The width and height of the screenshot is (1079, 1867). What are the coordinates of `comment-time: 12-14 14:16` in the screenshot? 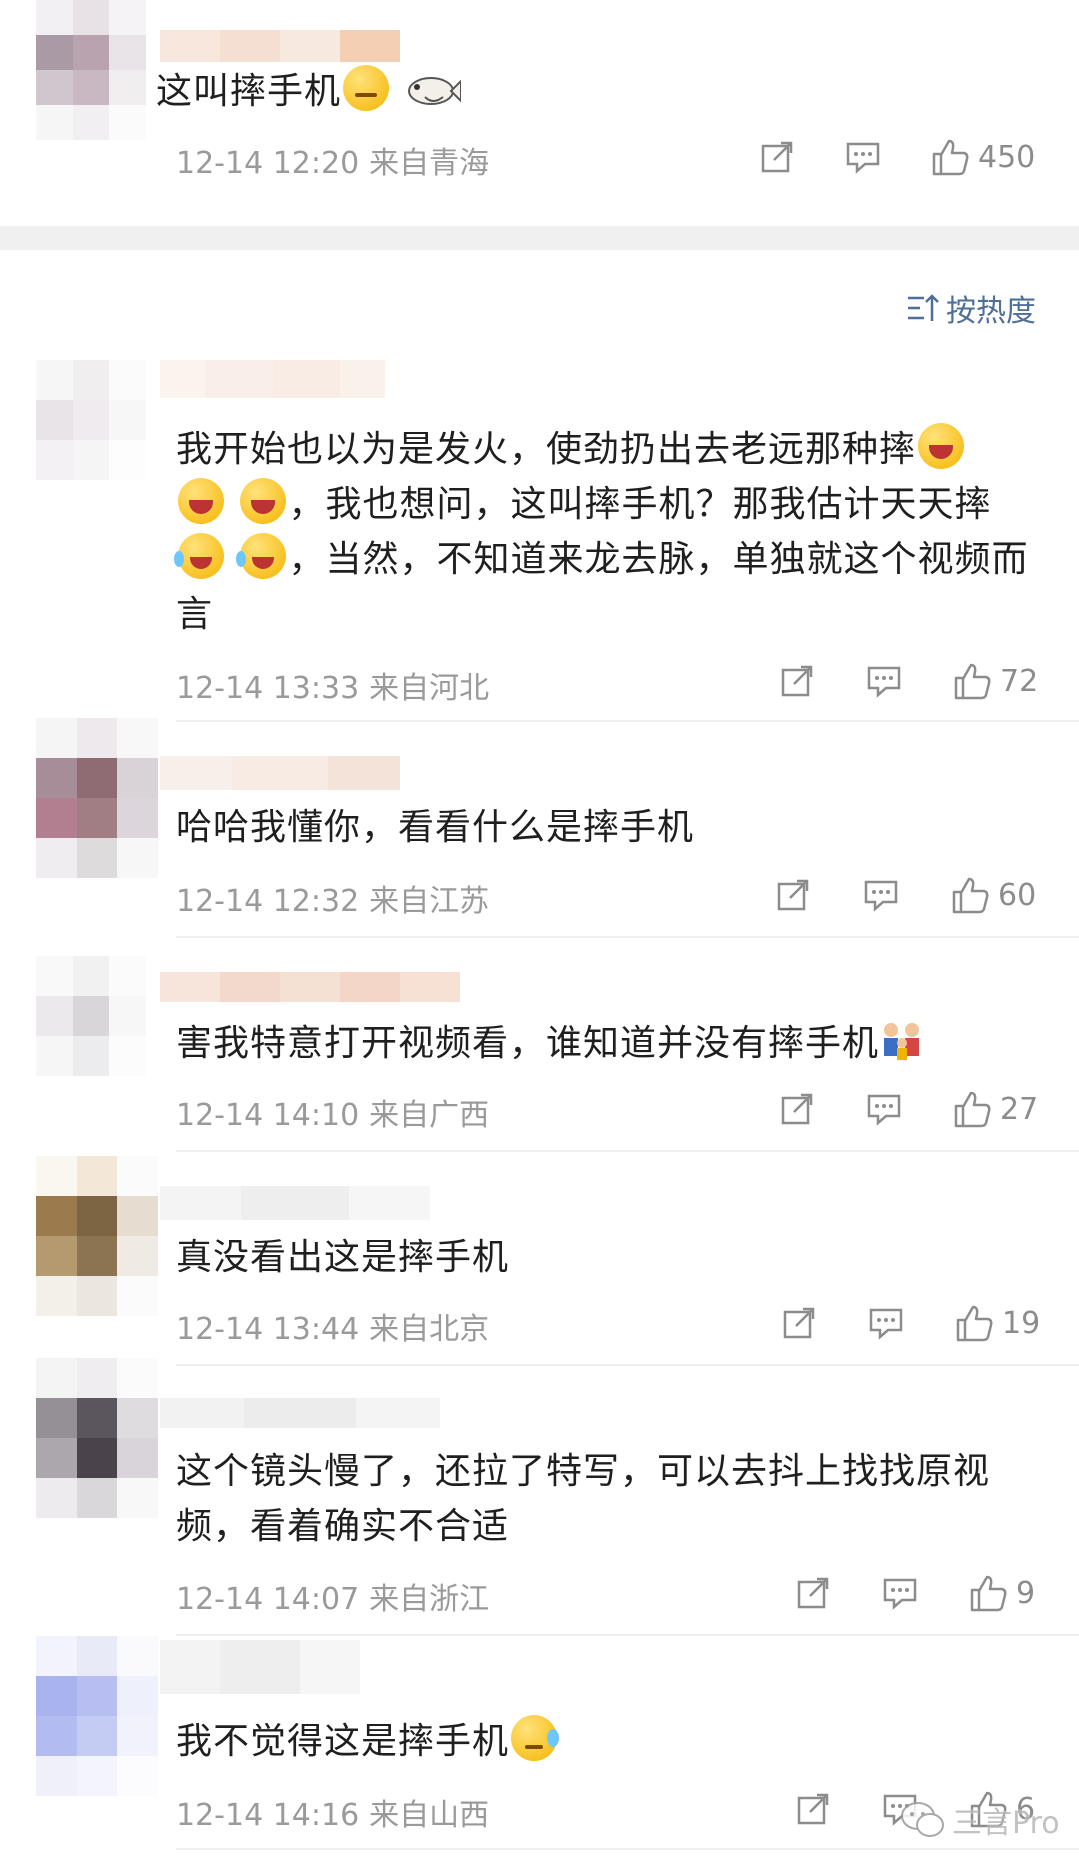 It's located at (268, 1815).